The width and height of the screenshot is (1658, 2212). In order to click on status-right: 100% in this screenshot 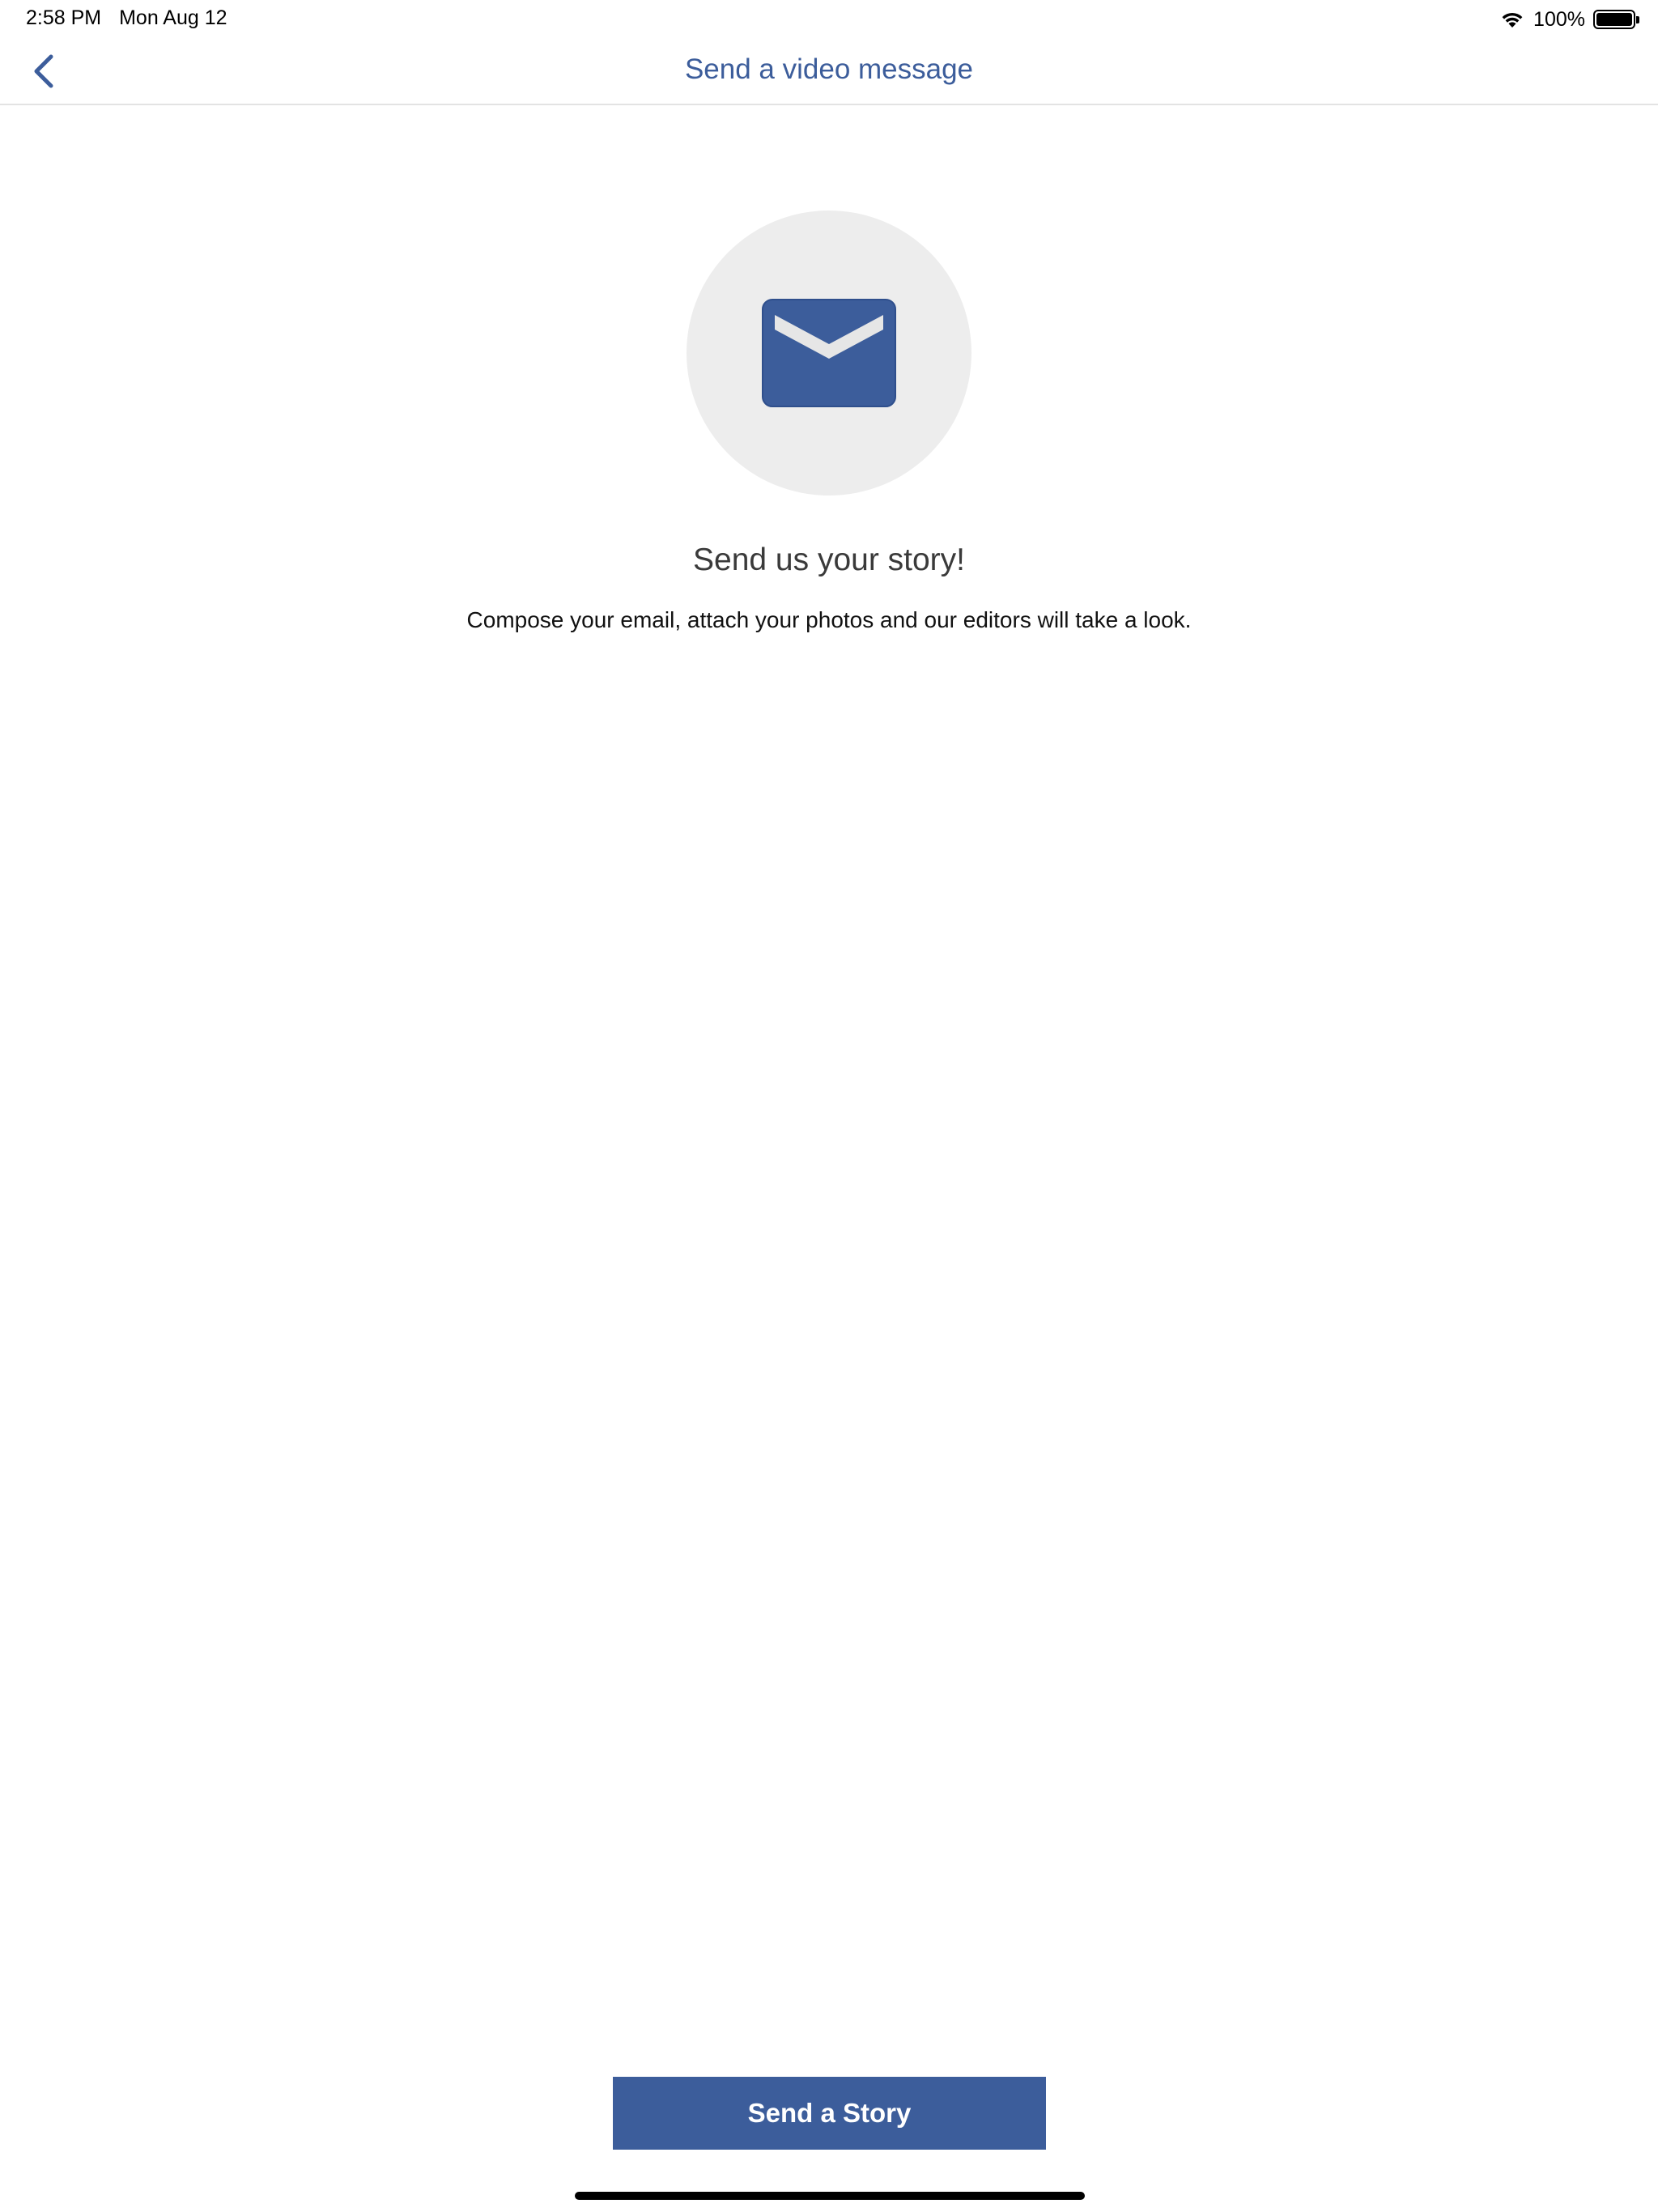, I will do `click(1569, 19)`.